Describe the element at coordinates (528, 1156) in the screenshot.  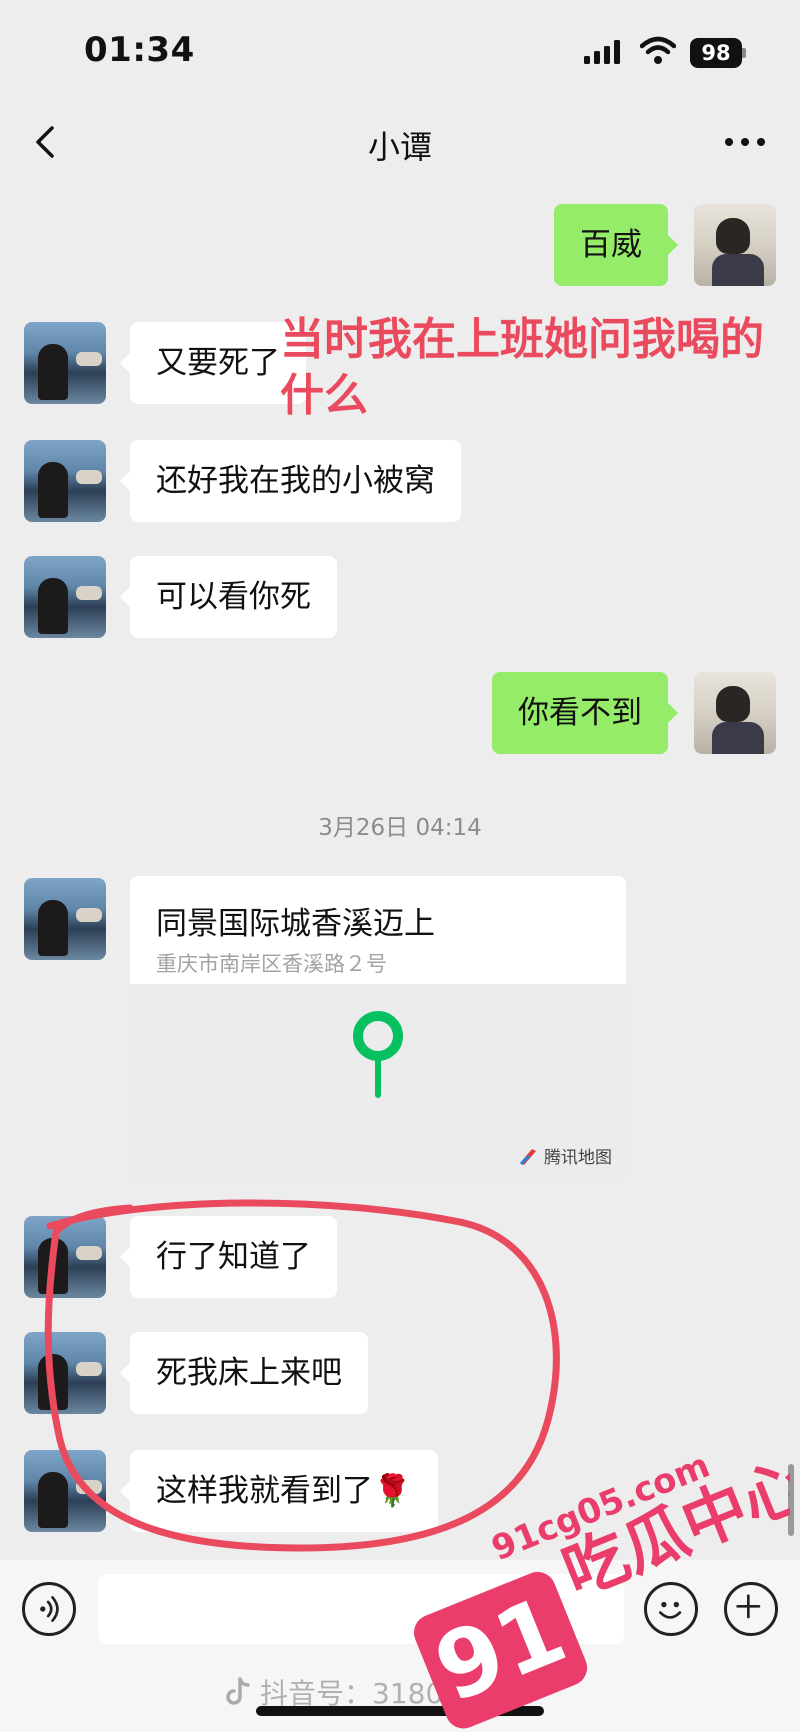
I see `tencent-map-icon` at that location.